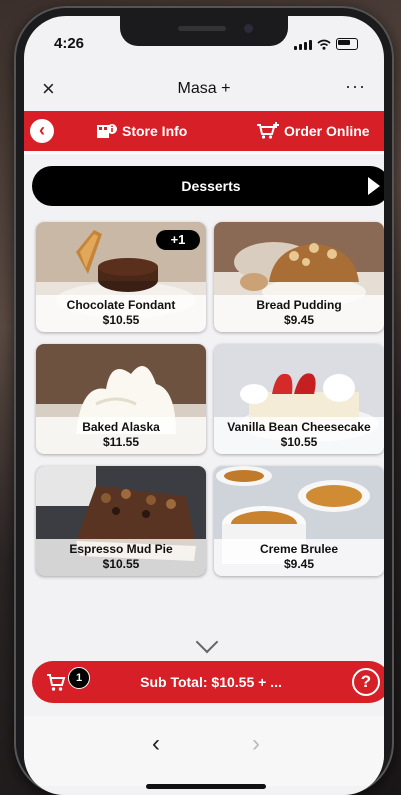 The image size is (401, 795). I want to click on menu-item-name: Creme Brulee, so click(299, 549).